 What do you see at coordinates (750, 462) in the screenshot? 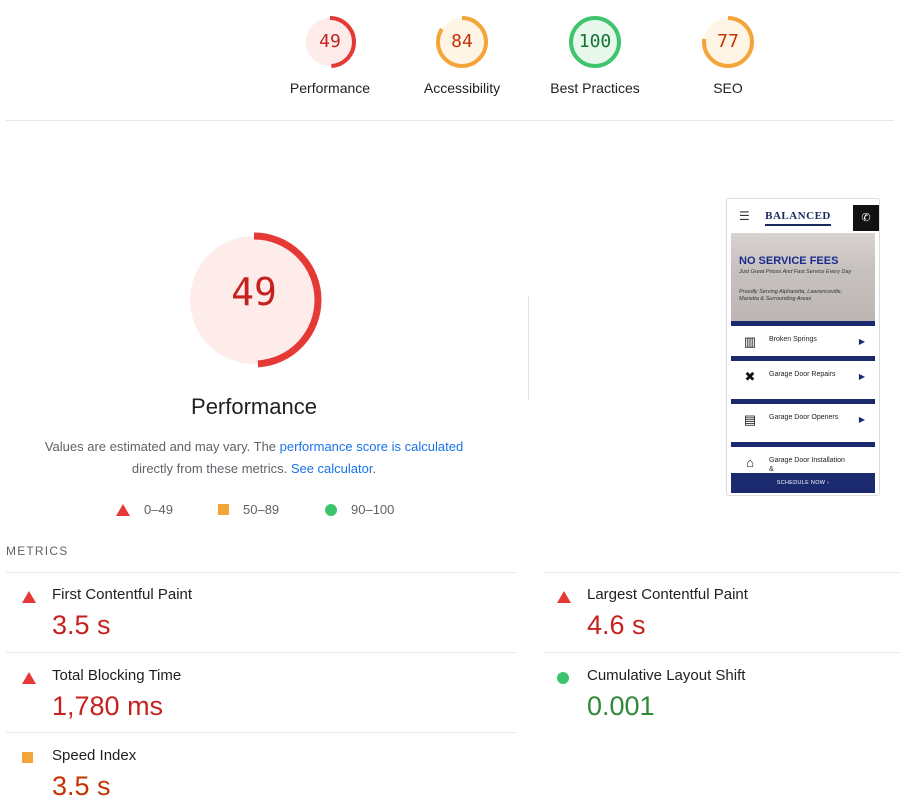
I see `garage-icon: ⌂` at bounding box center [750, 462].